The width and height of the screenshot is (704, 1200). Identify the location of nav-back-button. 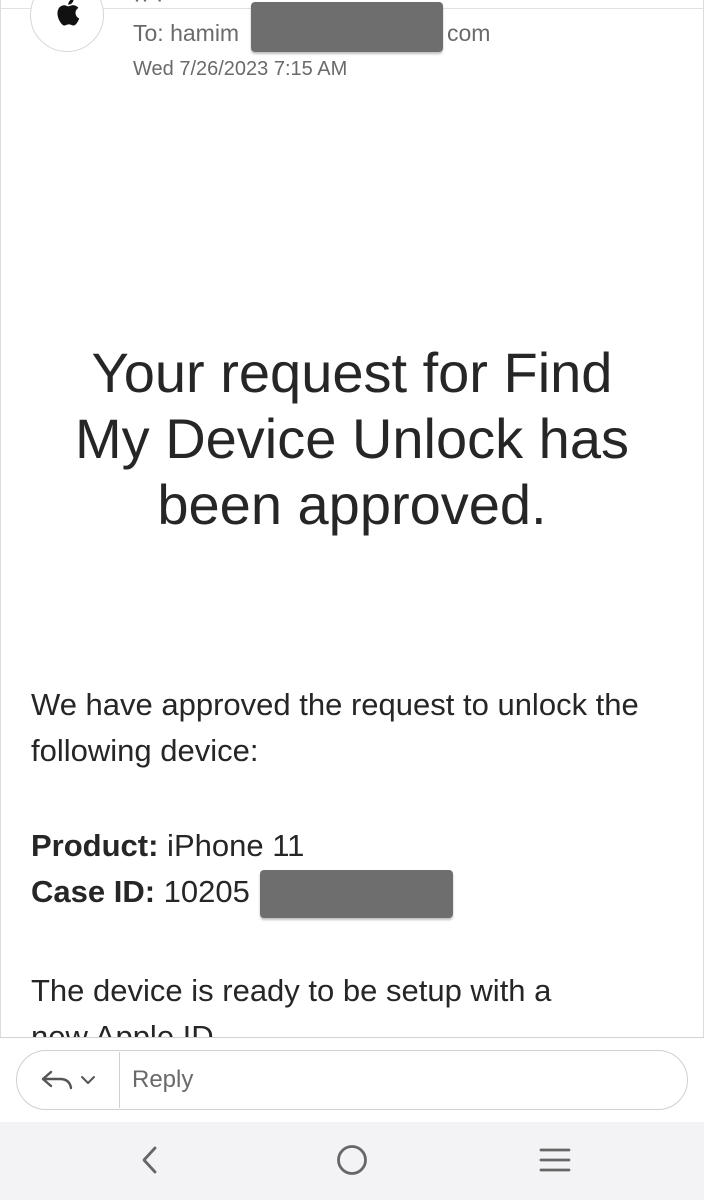
(150, 1160).